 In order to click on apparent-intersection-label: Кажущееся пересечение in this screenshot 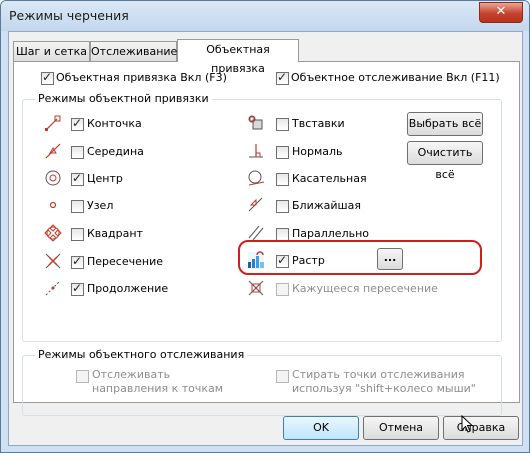, I will do `click(365, 288)`.